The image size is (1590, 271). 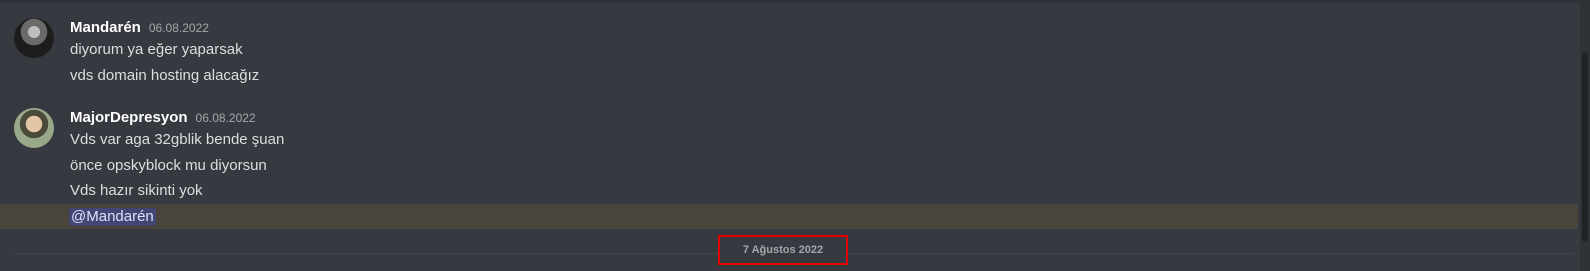 I want to click on mention-message-row: @Mandarén, so click(x=789, y=216).